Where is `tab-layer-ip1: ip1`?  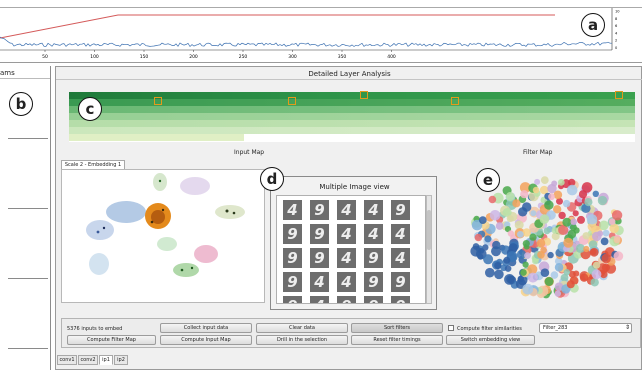
tab-layer-ip1: ip1 is located at coordinates (106, 360).